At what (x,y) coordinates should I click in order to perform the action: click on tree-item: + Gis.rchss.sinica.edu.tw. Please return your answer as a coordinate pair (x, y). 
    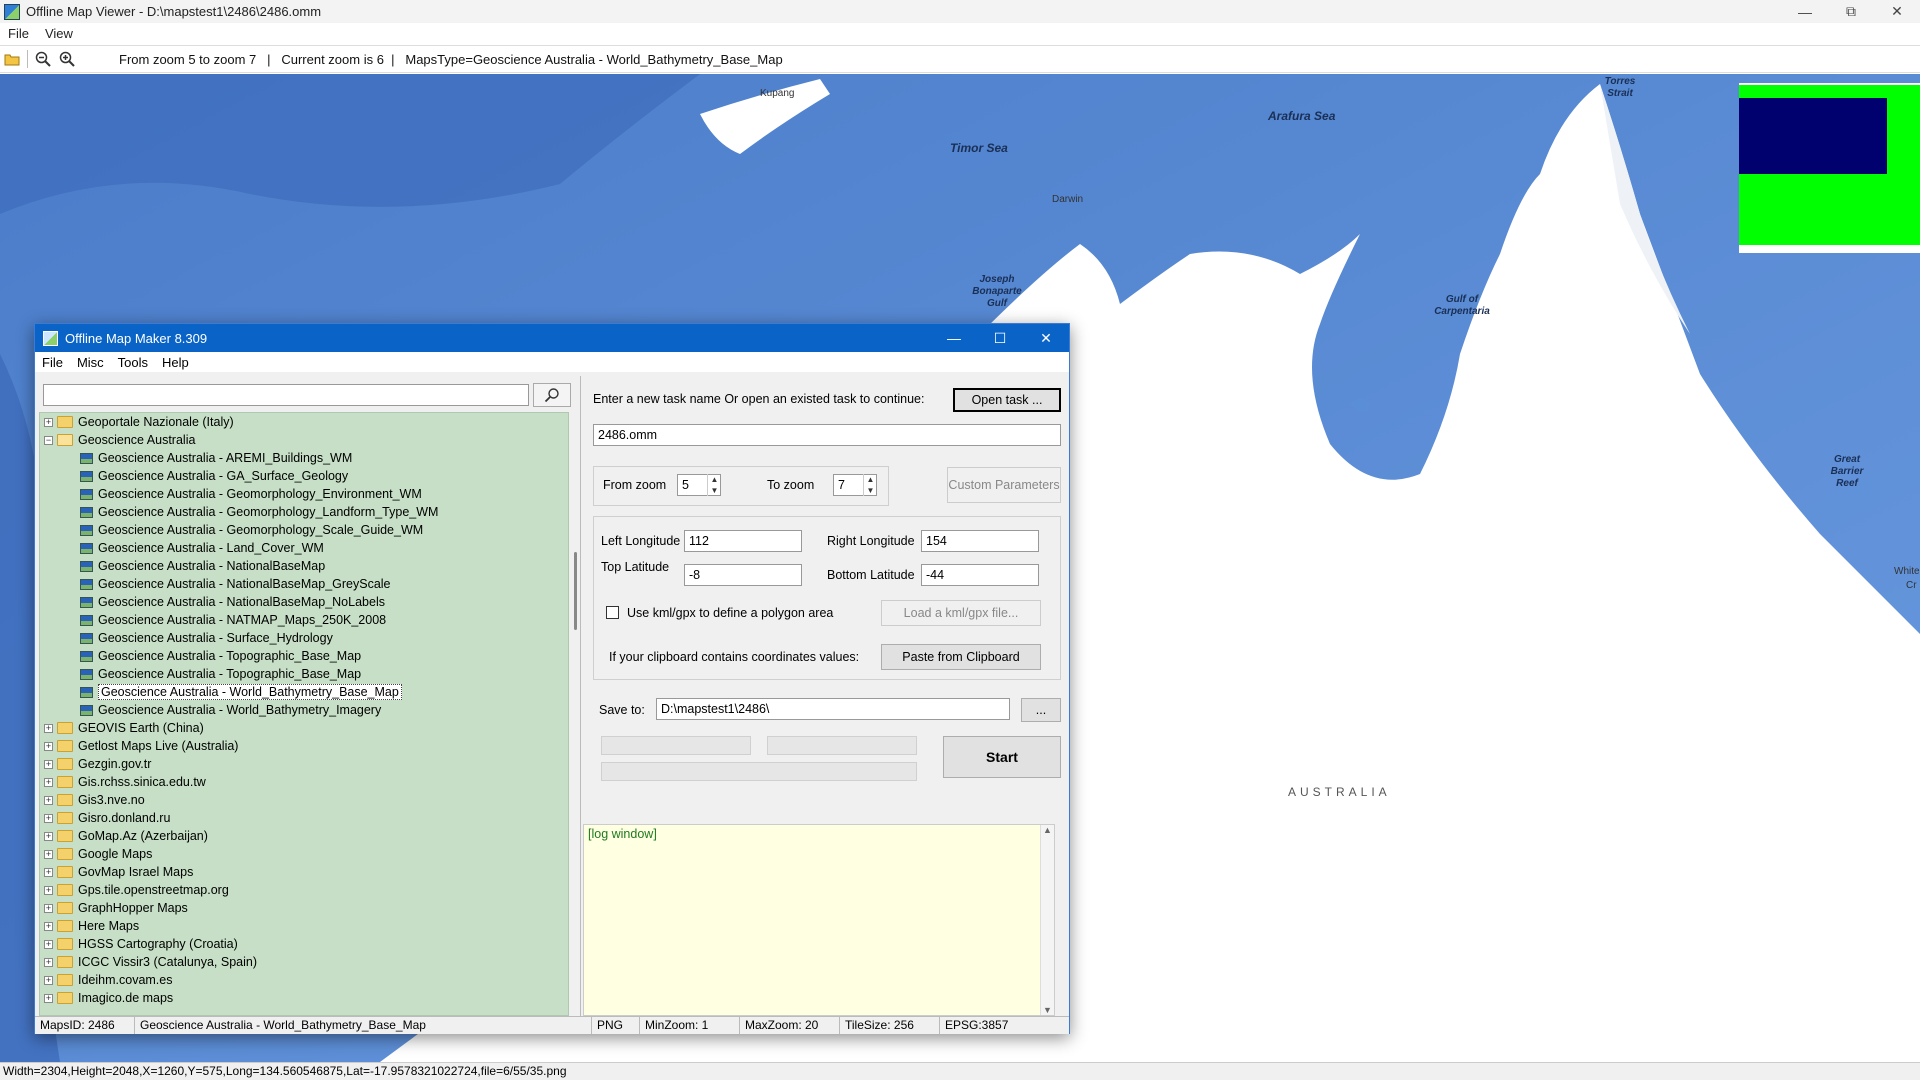
    Looking at the image, I should click on (304, 782).